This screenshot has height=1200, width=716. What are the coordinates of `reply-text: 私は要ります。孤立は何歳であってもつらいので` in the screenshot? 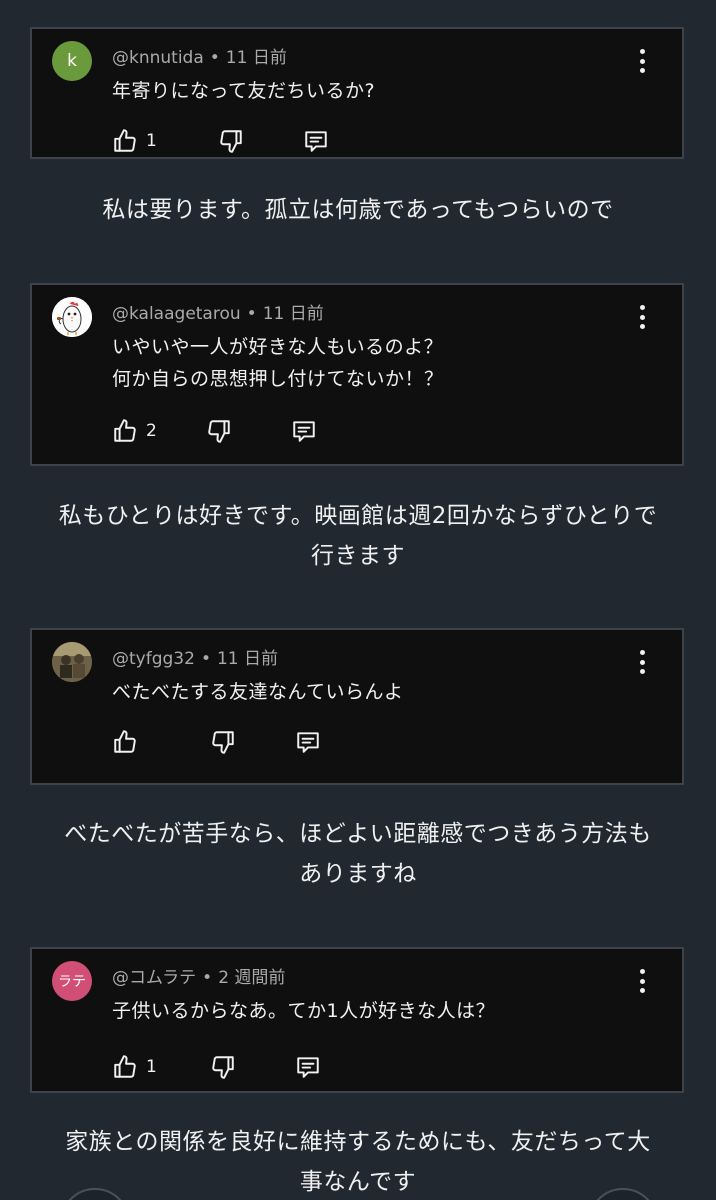 It's located at (358, 210).